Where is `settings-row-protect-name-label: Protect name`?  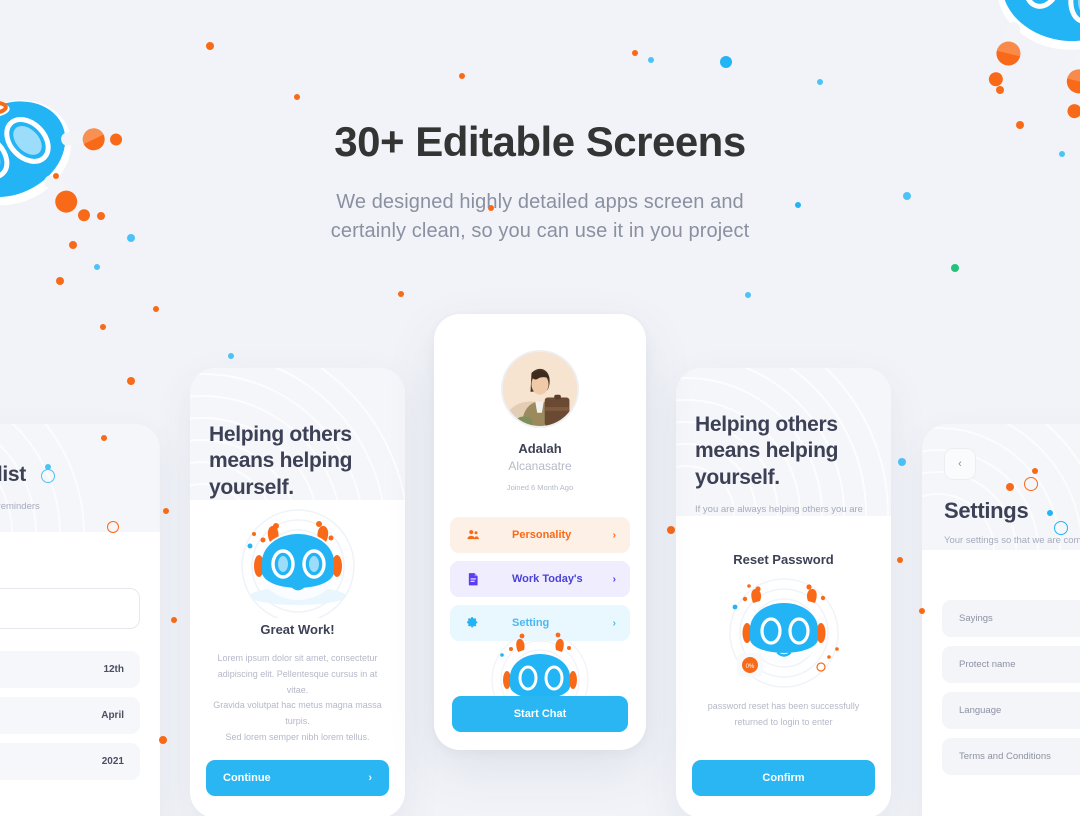 settings-row-protect-name-label: Protect name is located at coordinates (987, 664).